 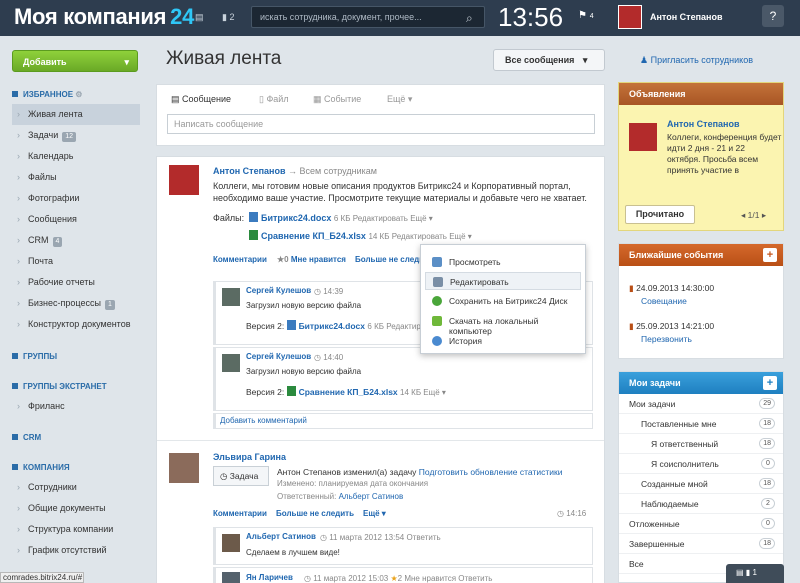 I want to click on menu-item-download: Скачать на локальный компьютер, so click(x=503, y=324).